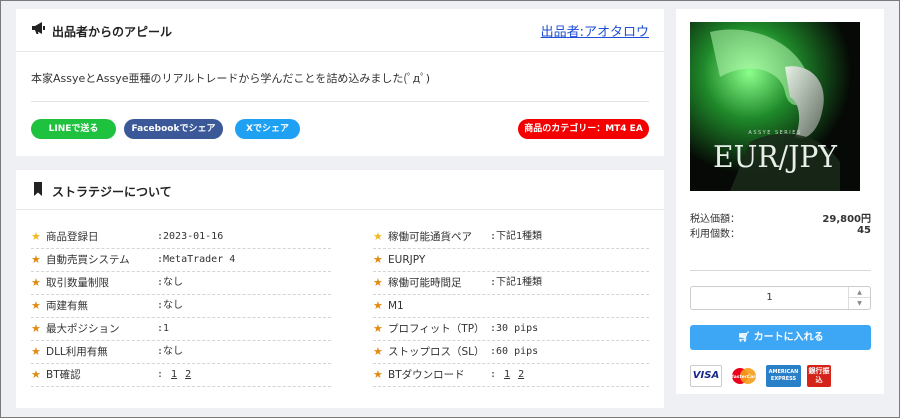  Describe the element at coordinates (715, 219) in the screenshot. I see `price-label: 税込価額：` at that location.